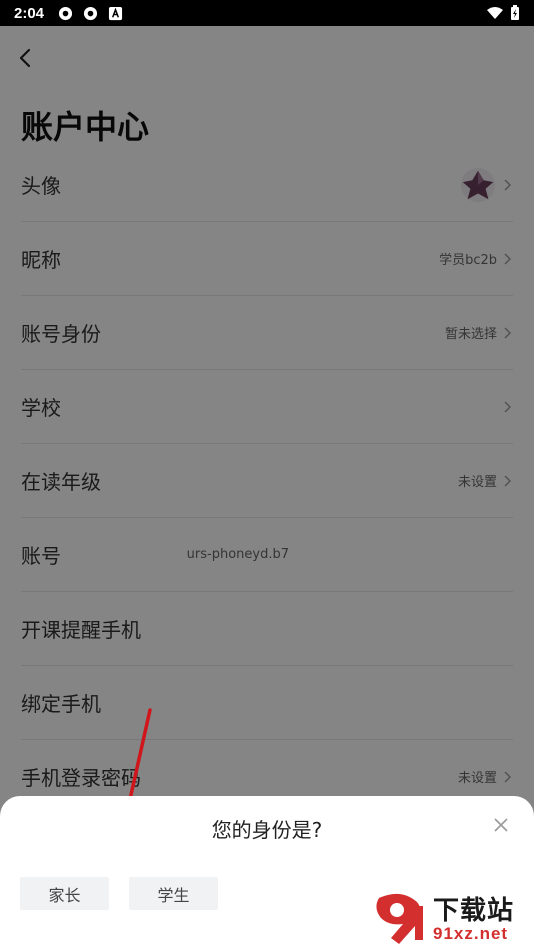 This screenshot has width=534, height=950. Describe the element at coordinates (64, 893) in the screenshot. I see `option-parent-button: 家长` at that location.